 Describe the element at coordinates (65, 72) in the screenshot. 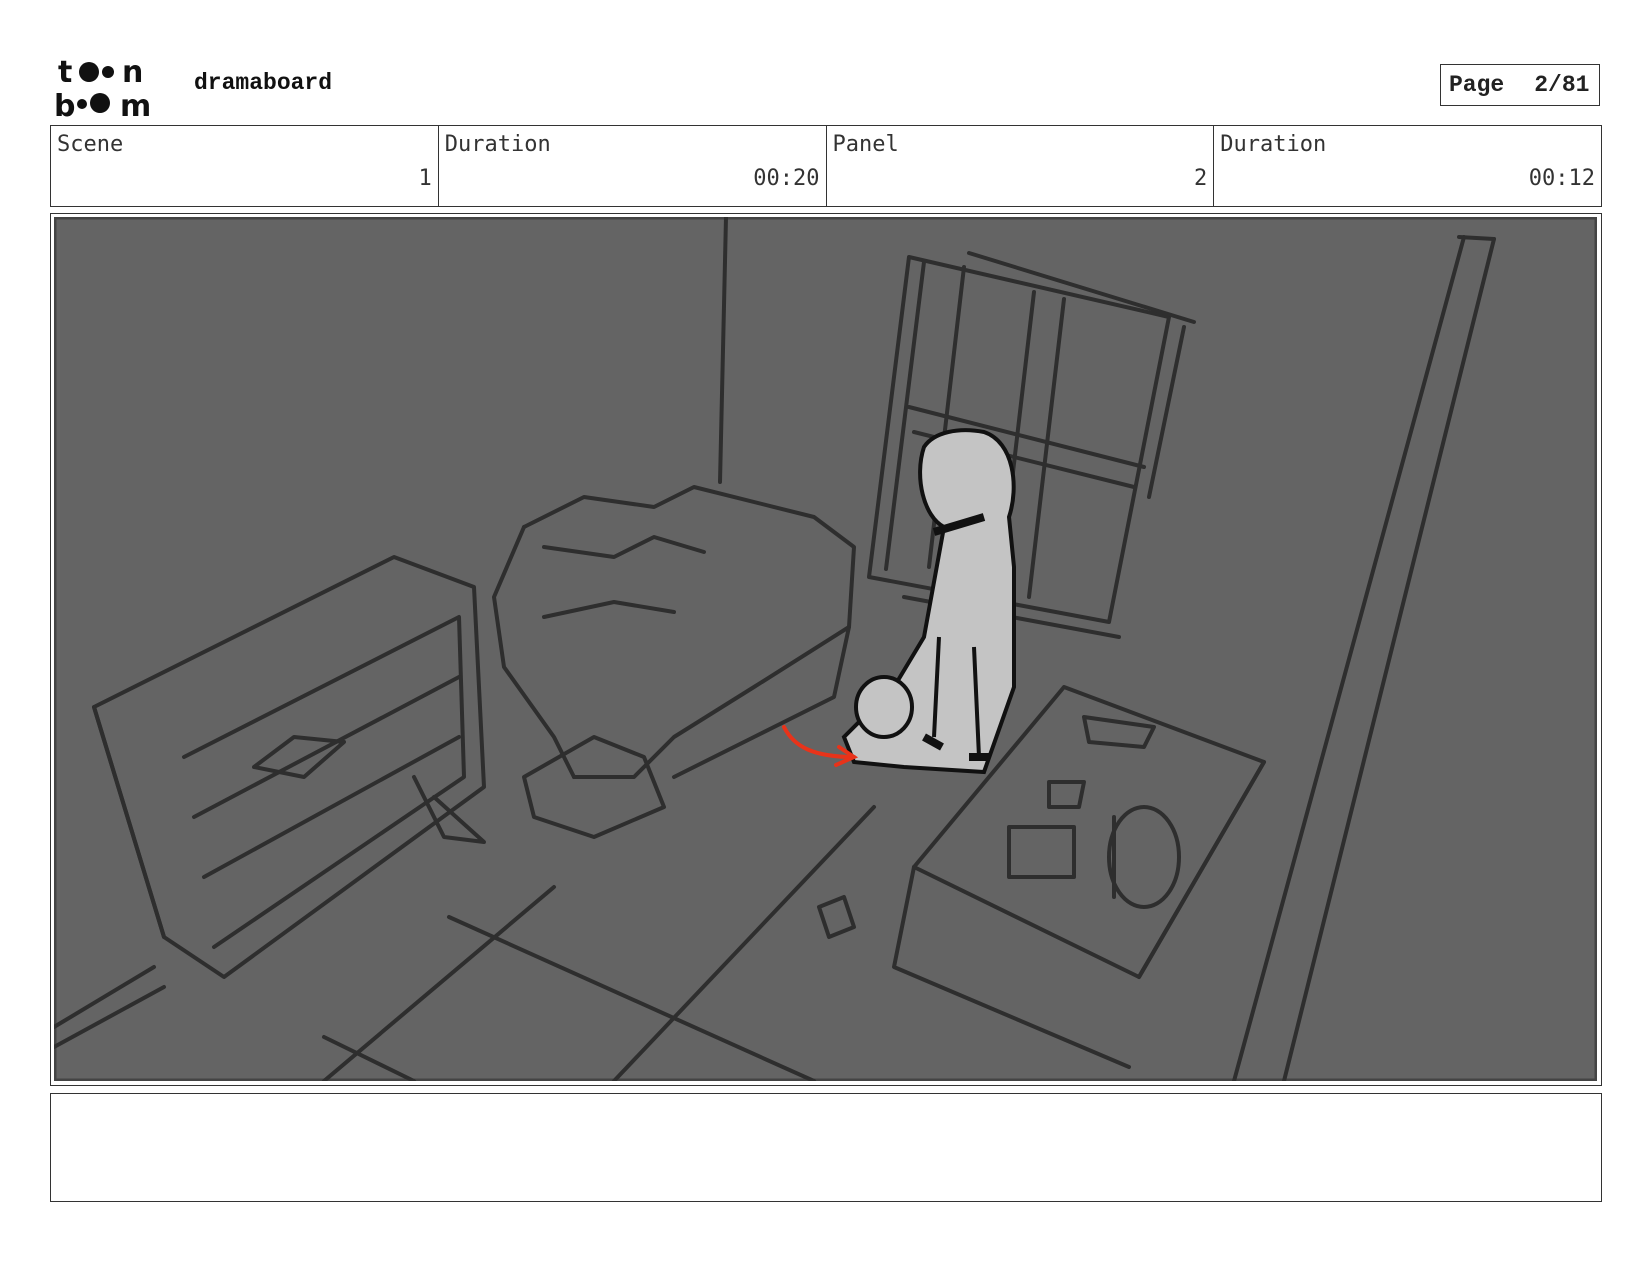

I see `svg-text: t` at that location.